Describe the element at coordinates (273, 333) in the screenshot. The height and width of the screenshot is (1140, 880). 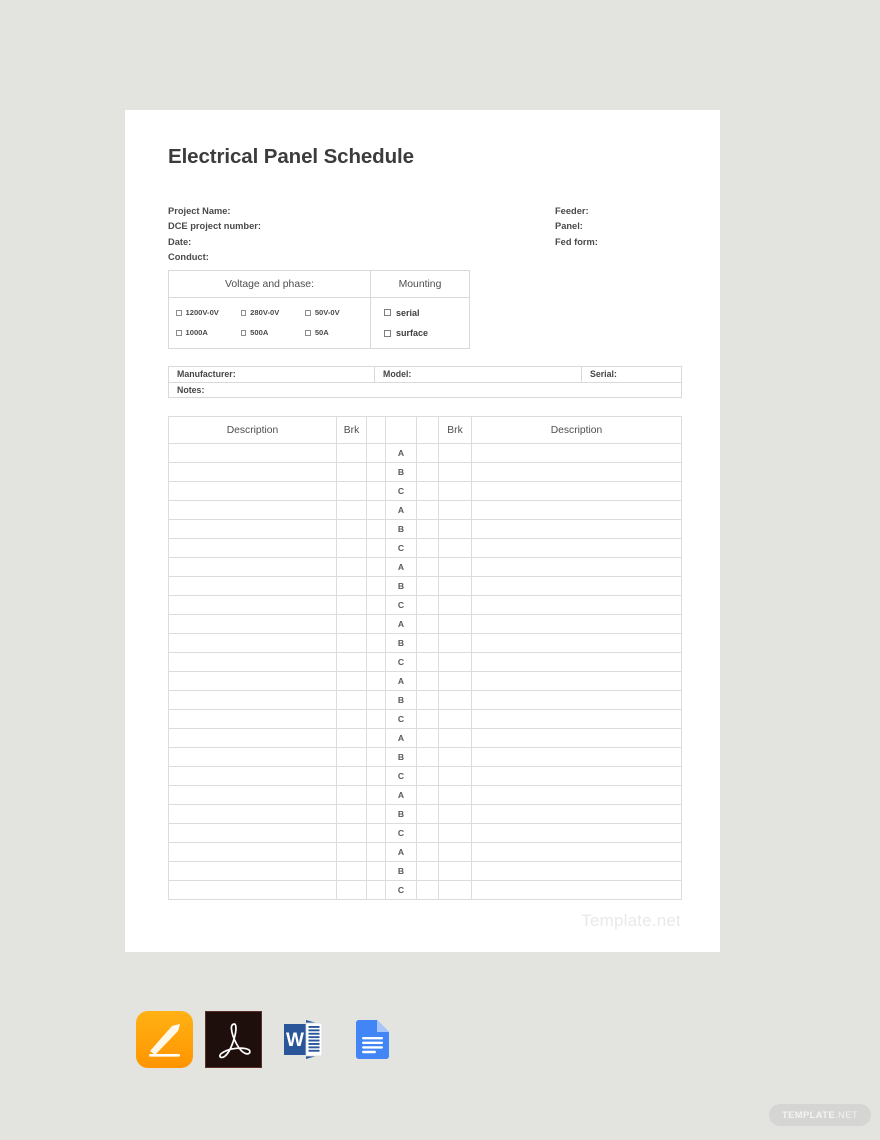
I see `checkbox-500a: 500A` at that location.